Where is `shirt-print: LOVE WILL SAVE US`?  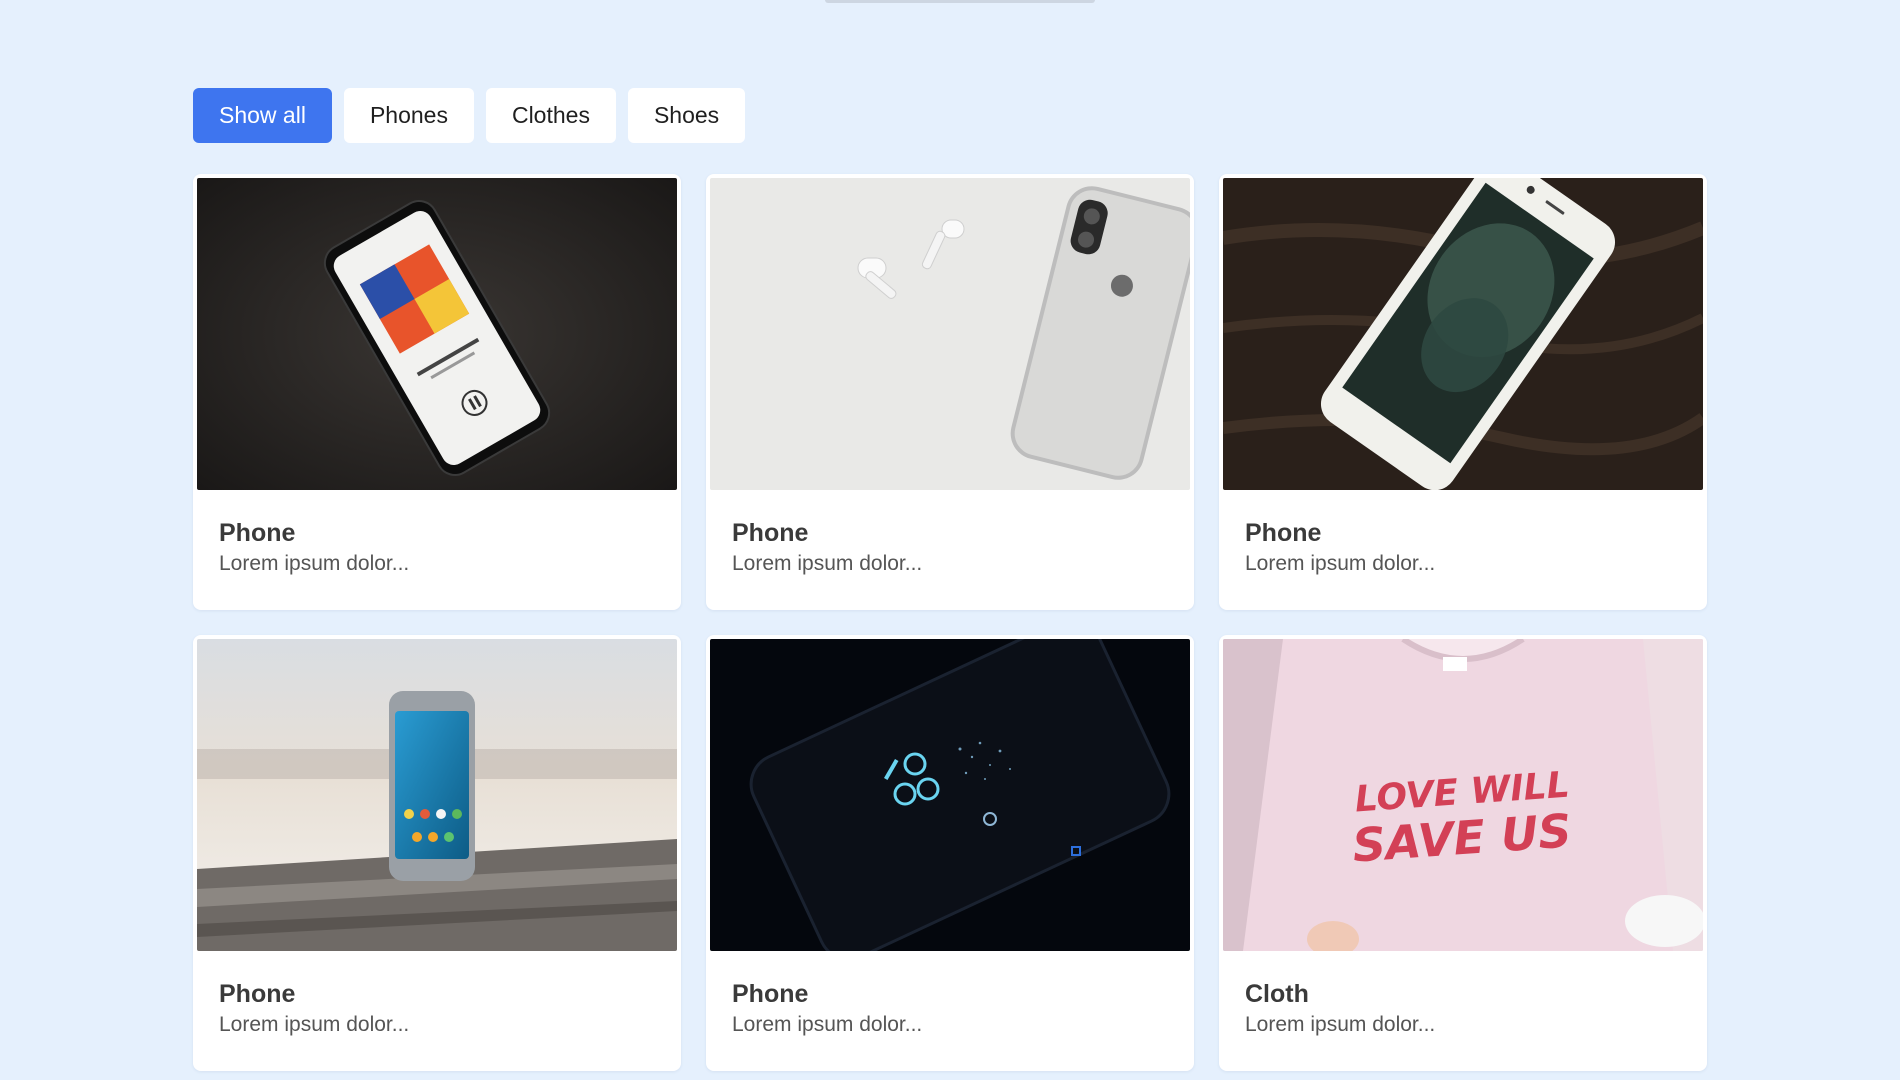 shirt-print: LOVE WILL SAVE US is located at coordinates (1462, 819).